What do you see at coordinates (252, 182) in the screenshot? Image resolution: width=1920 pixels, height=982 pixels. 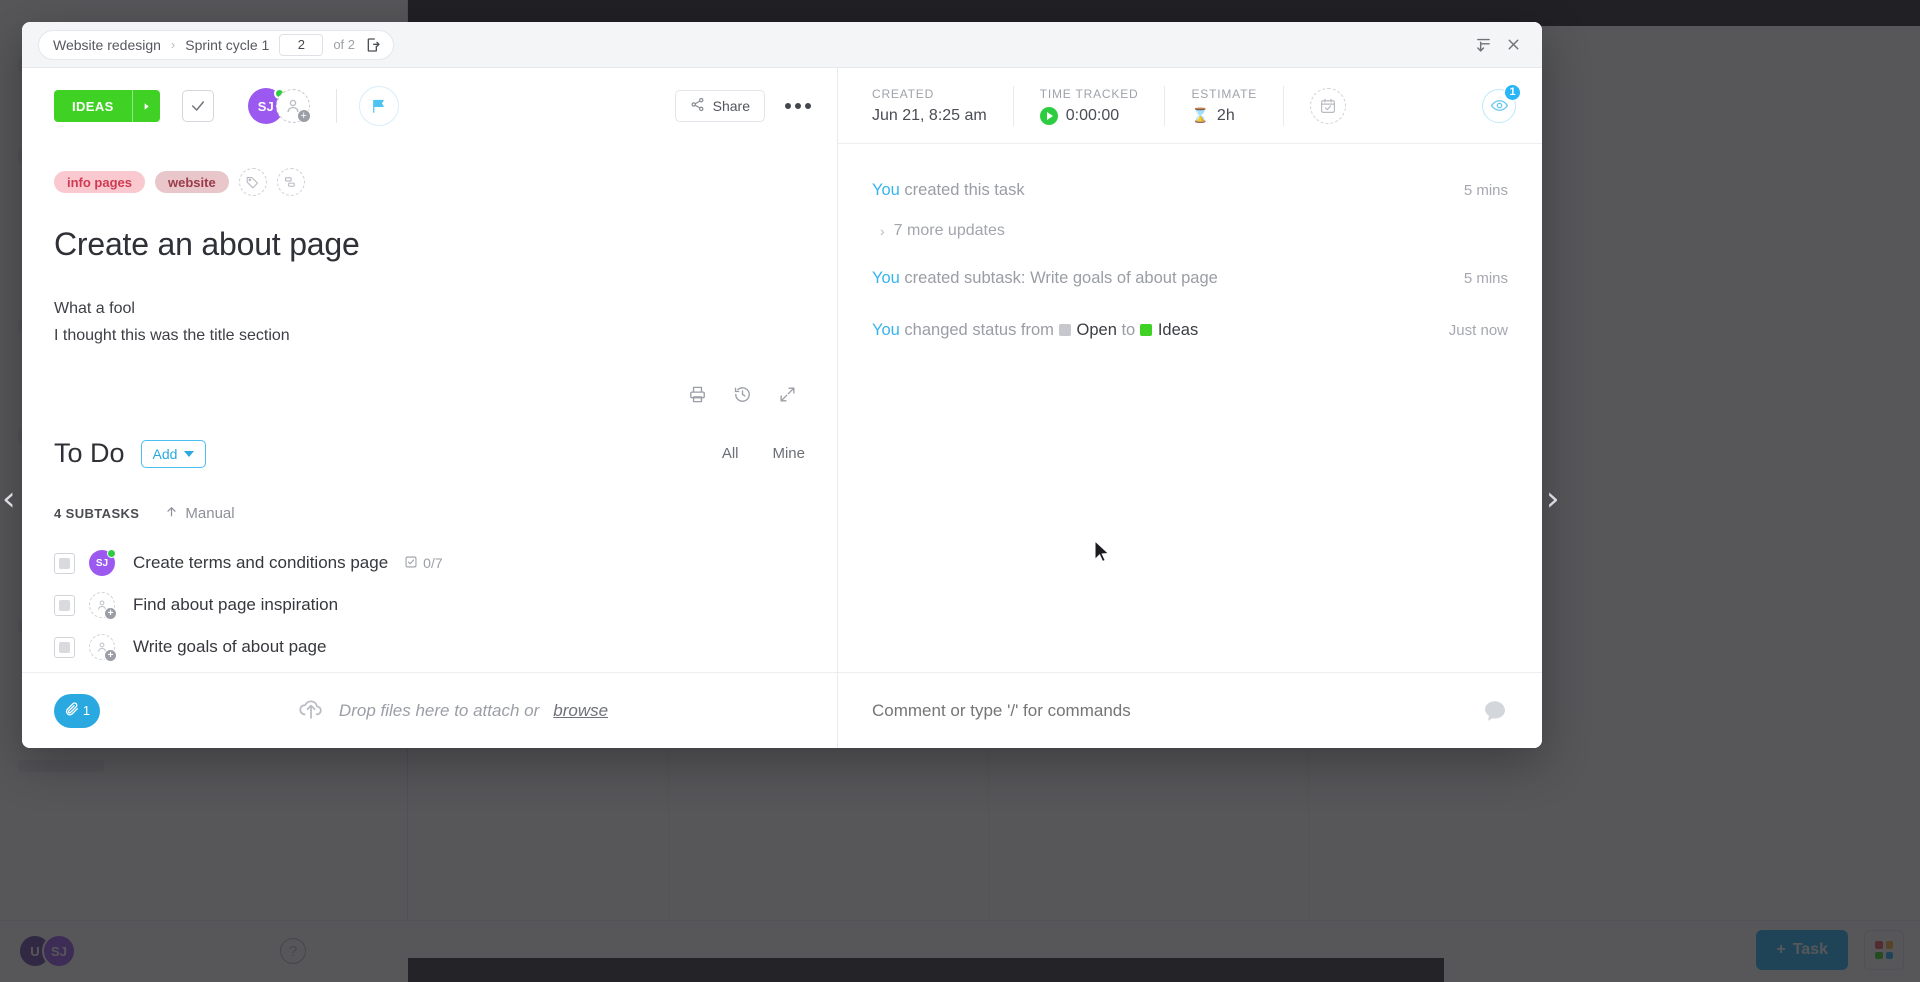 I see `tag-icon` at bounding box center [252, 182].